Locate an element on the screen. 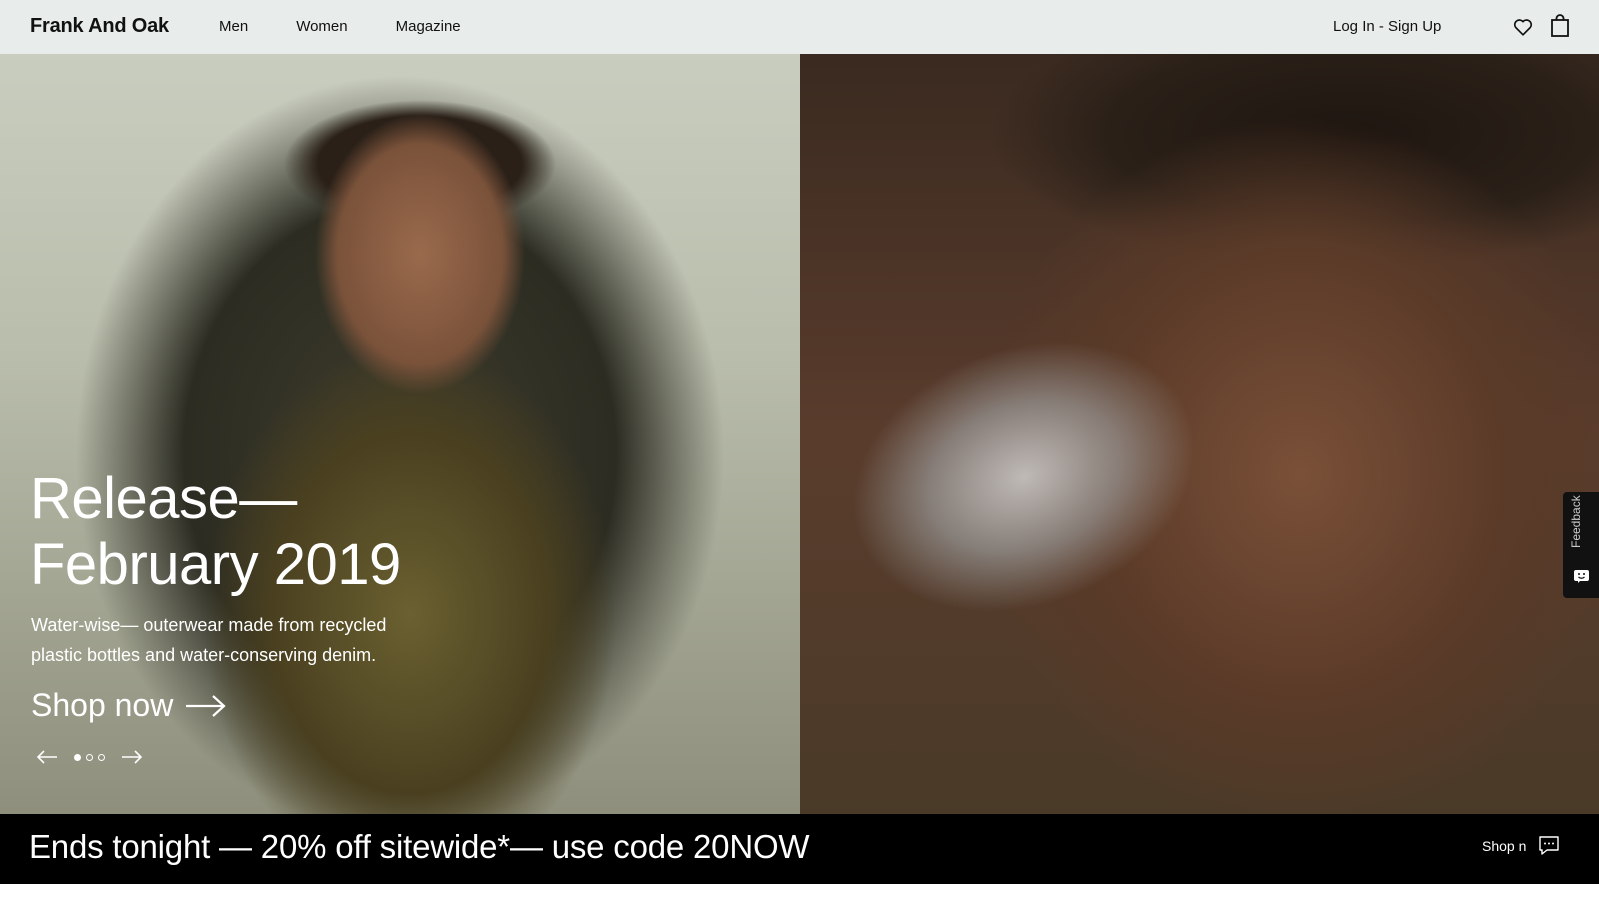 This screenshot has height=900, width=1599. slider-dots is located at coordinates (89, 757).